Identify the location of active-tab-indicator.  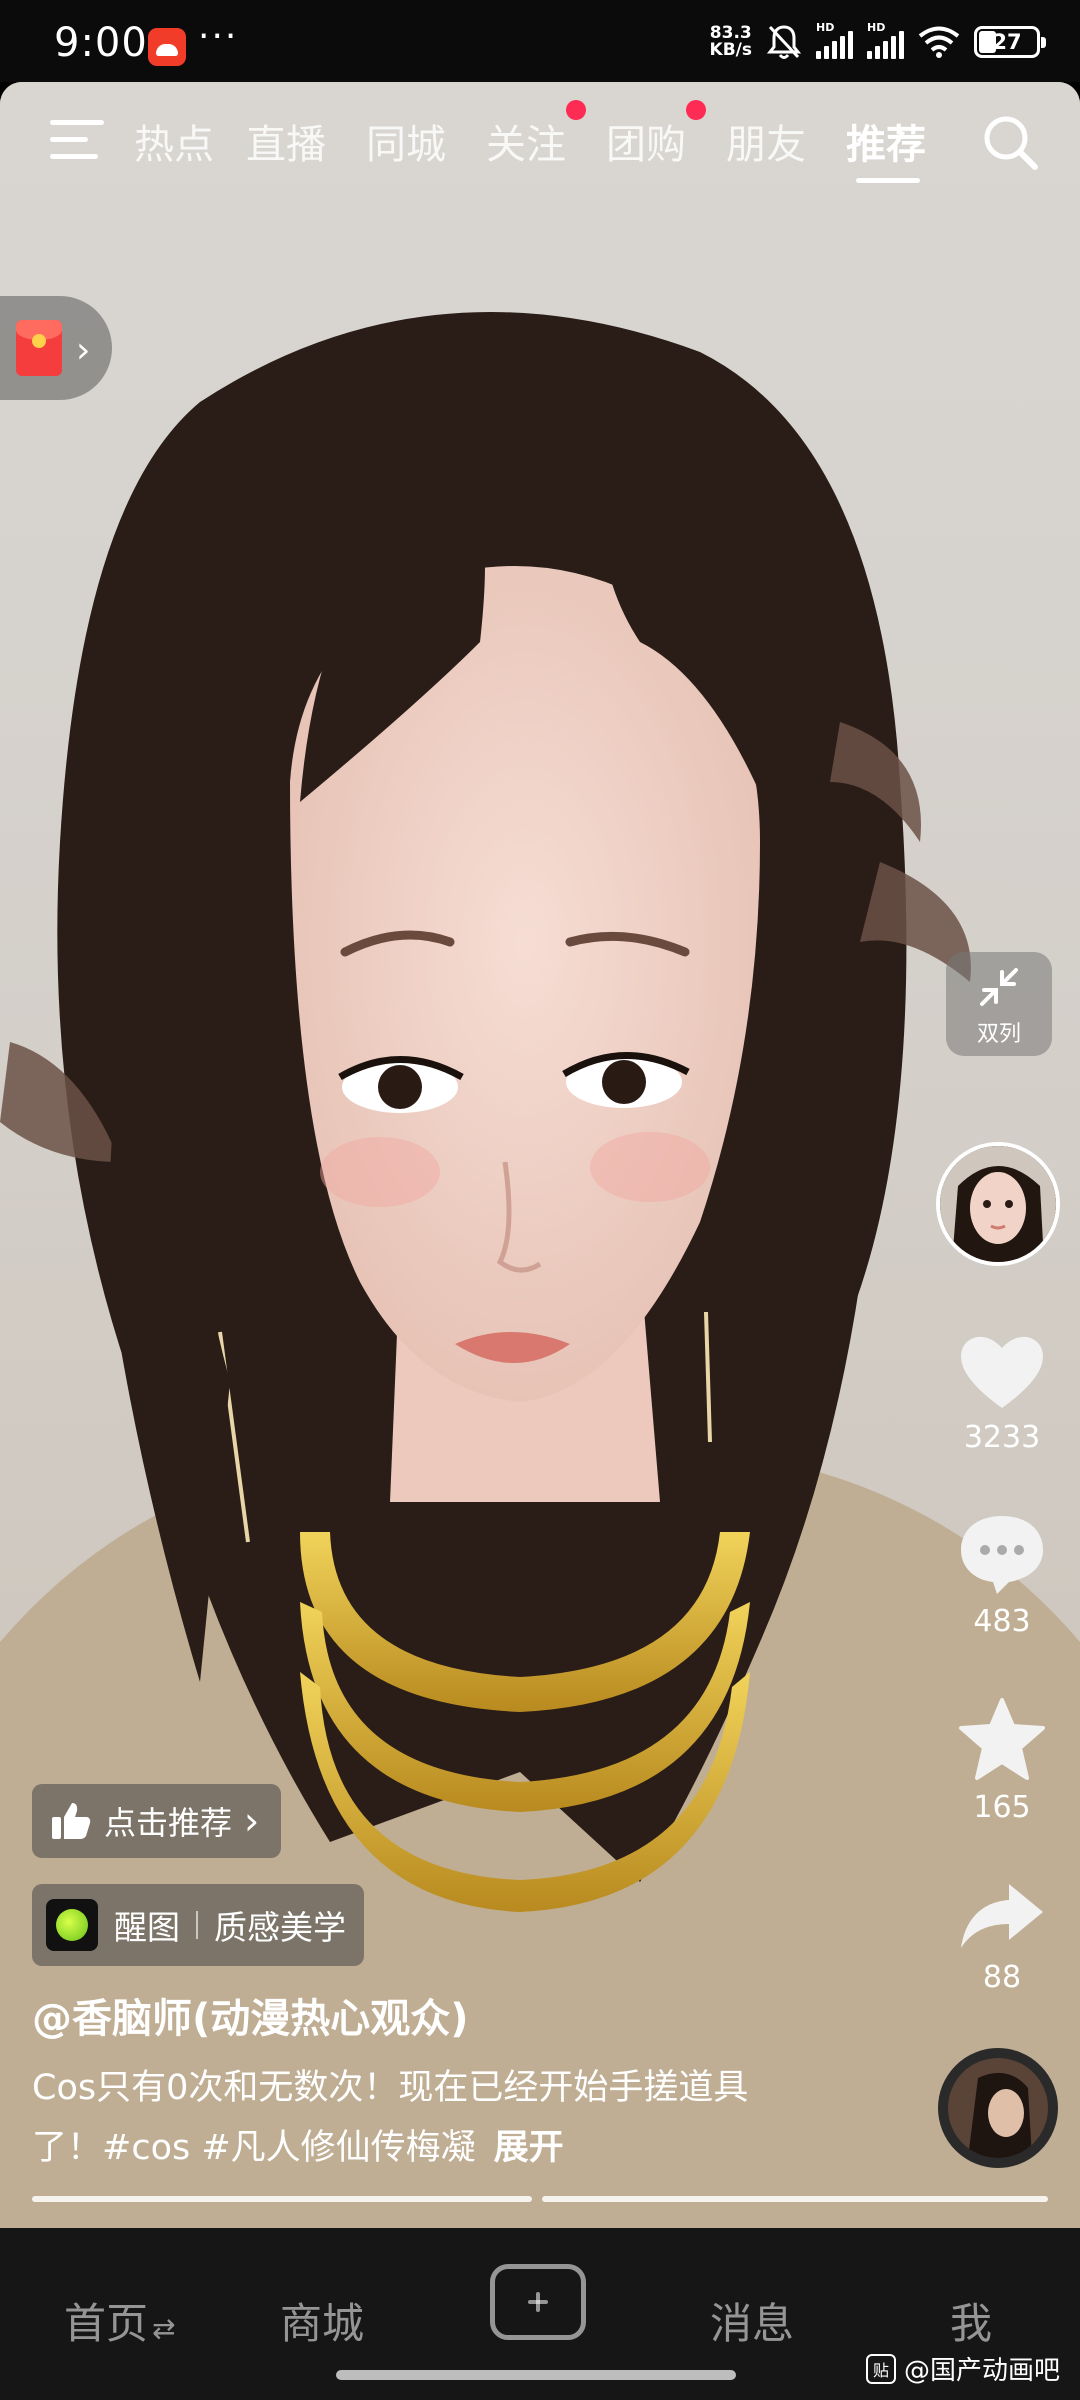
(888, 180).